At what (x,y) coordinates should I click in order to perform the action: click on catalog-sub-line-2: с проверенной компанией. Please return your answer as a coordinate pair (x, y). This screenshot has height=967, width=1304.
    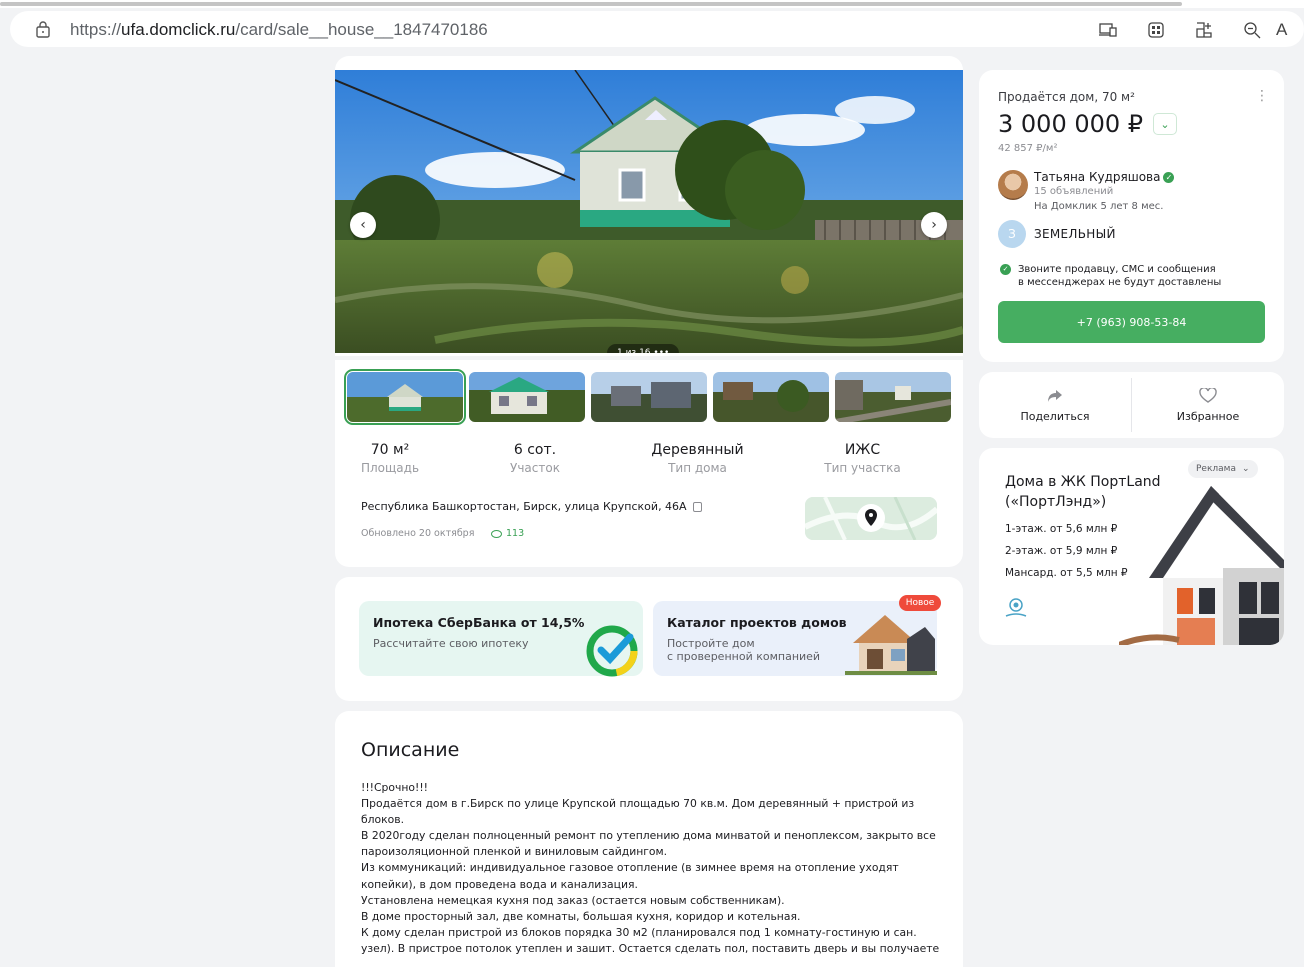
    Looking at the image, I should click on (744, 657).